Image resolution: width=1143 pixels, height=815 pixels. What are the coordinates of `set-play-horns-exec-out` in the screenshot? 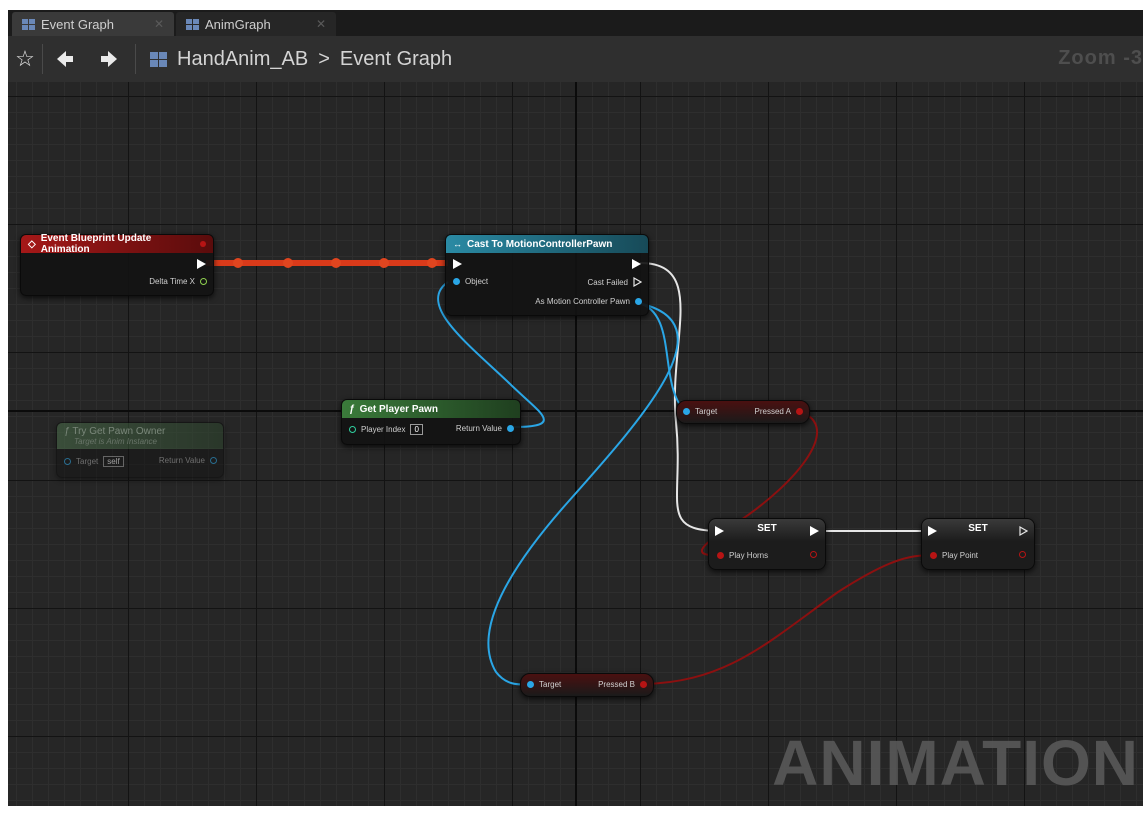 It's located at (814, 531).